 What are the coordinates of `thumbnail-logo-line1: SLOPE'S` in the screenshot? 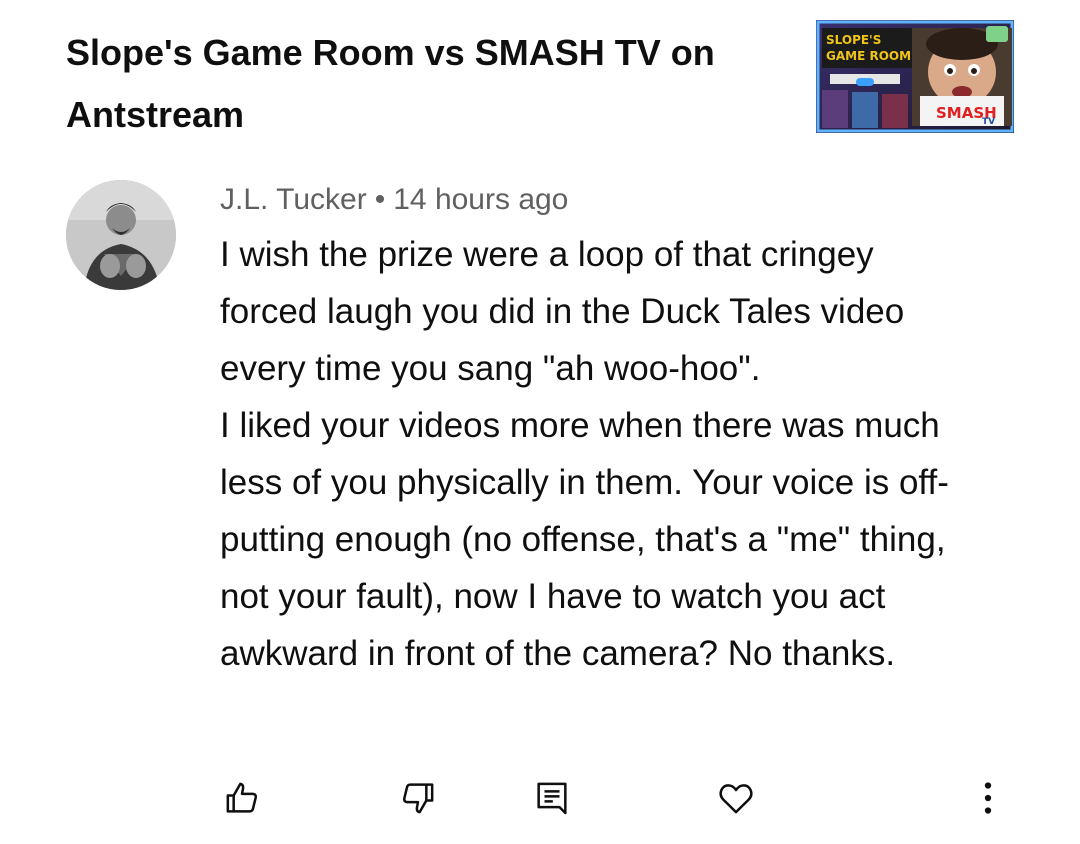 It's located at (853, 40).